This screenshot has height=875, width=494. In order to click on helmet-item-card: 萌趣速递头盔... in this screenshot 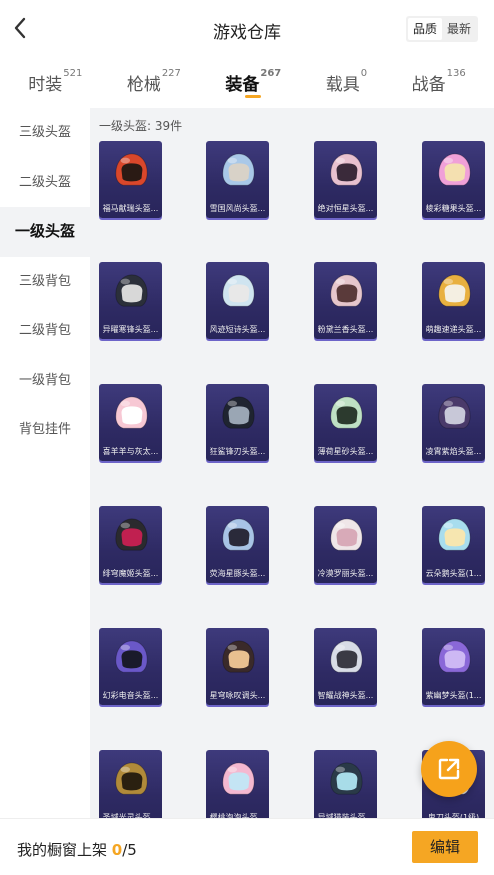, I will do `click(453, 300)`.